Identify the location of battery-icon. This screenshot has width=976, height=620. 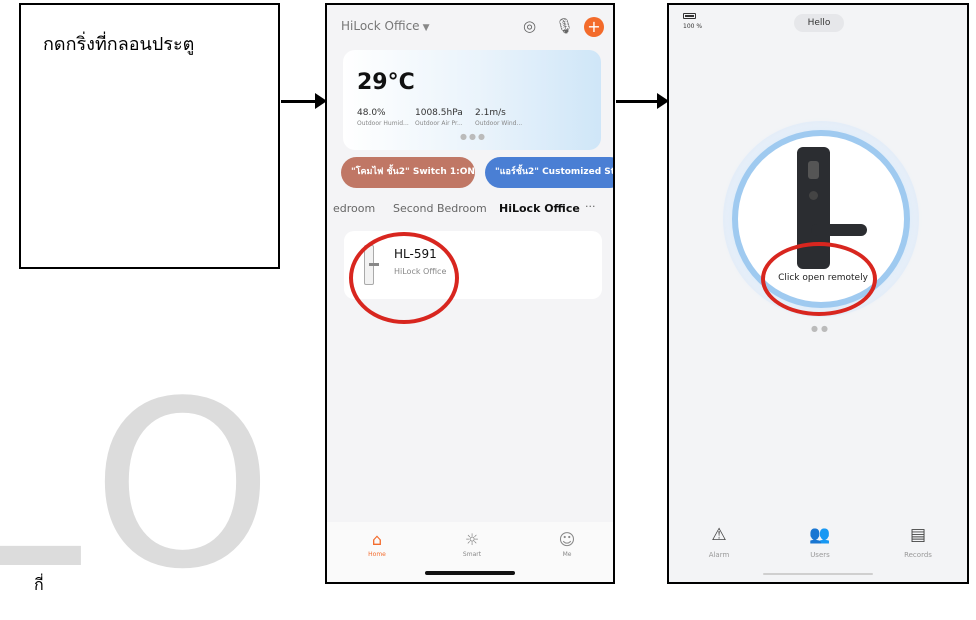
(689, 16).